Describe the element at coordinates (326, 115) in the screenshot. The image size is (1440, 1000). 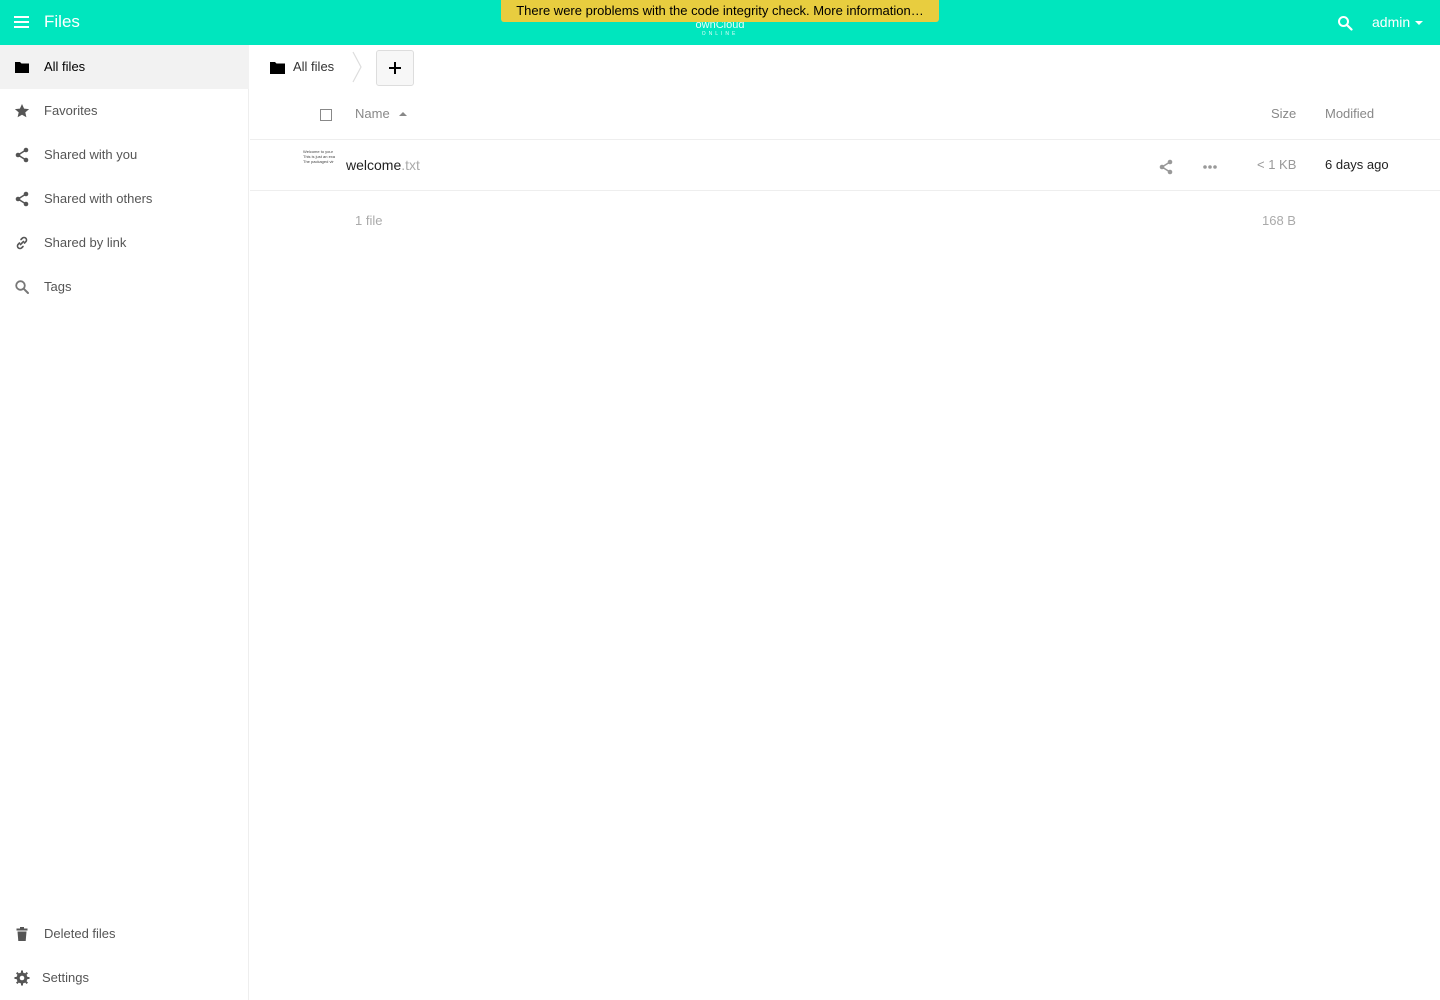
I see `select-all-checkbox` at that location.